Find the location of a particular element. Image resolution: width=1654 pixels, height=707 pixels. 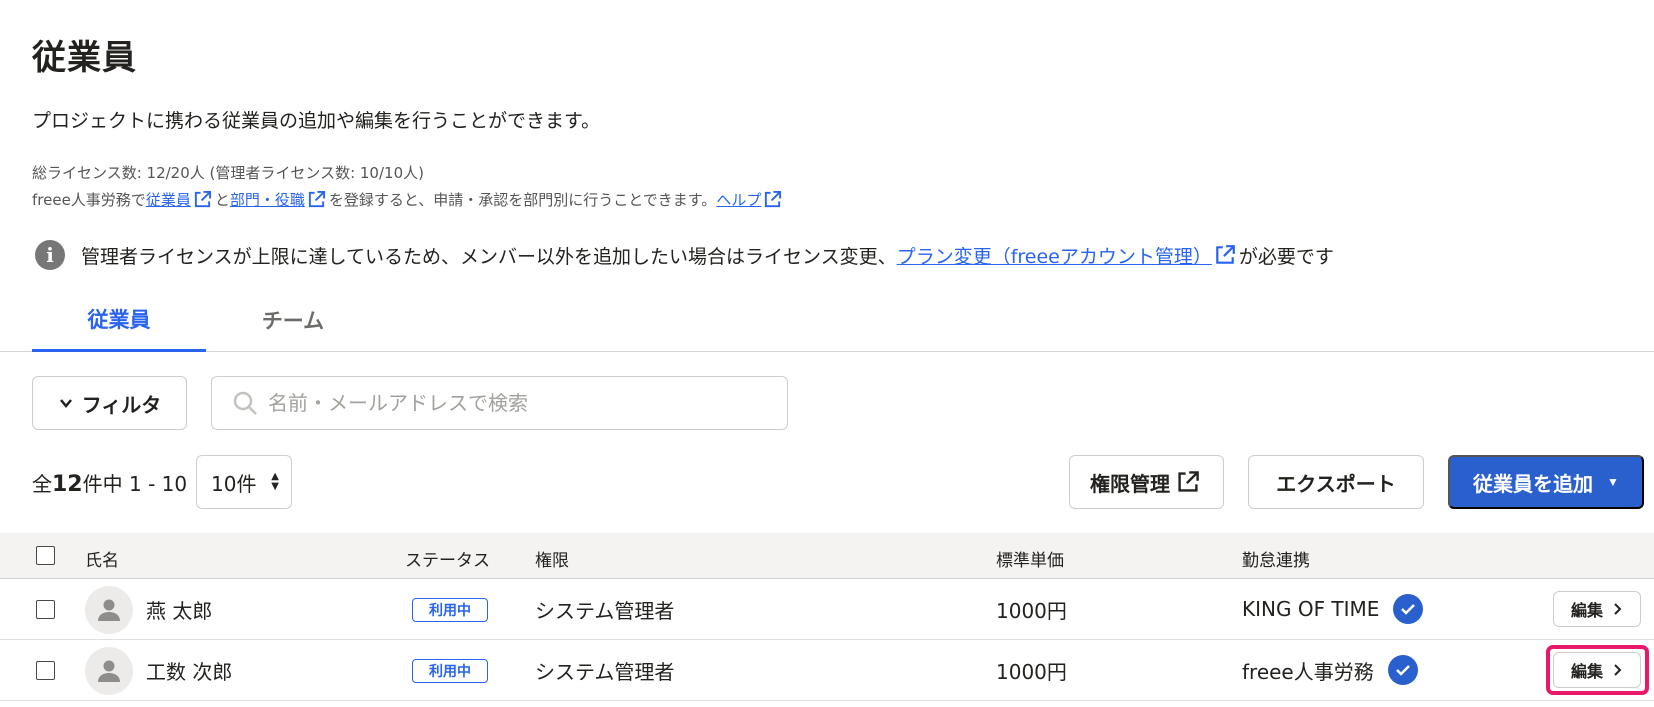

filter-button: フィルタ is located at coordinates (109, 403).